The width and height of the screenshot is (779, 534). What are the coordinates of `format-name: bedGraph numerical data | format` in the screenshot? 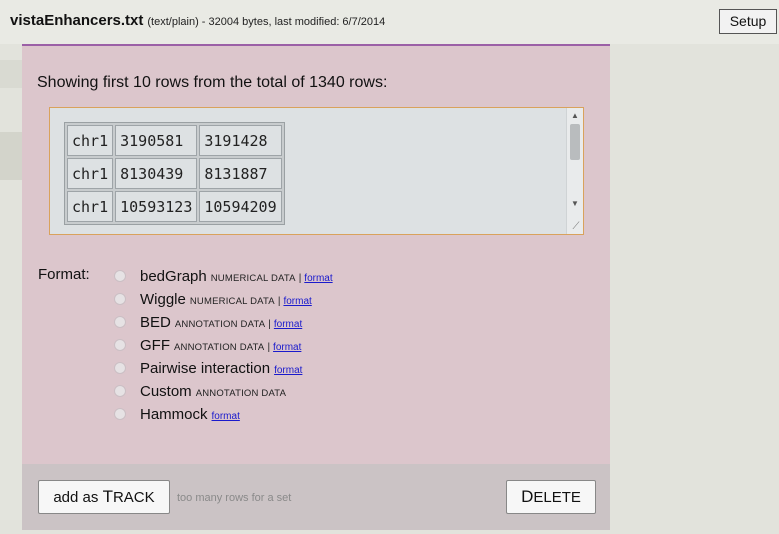 It's located at (236, 276).